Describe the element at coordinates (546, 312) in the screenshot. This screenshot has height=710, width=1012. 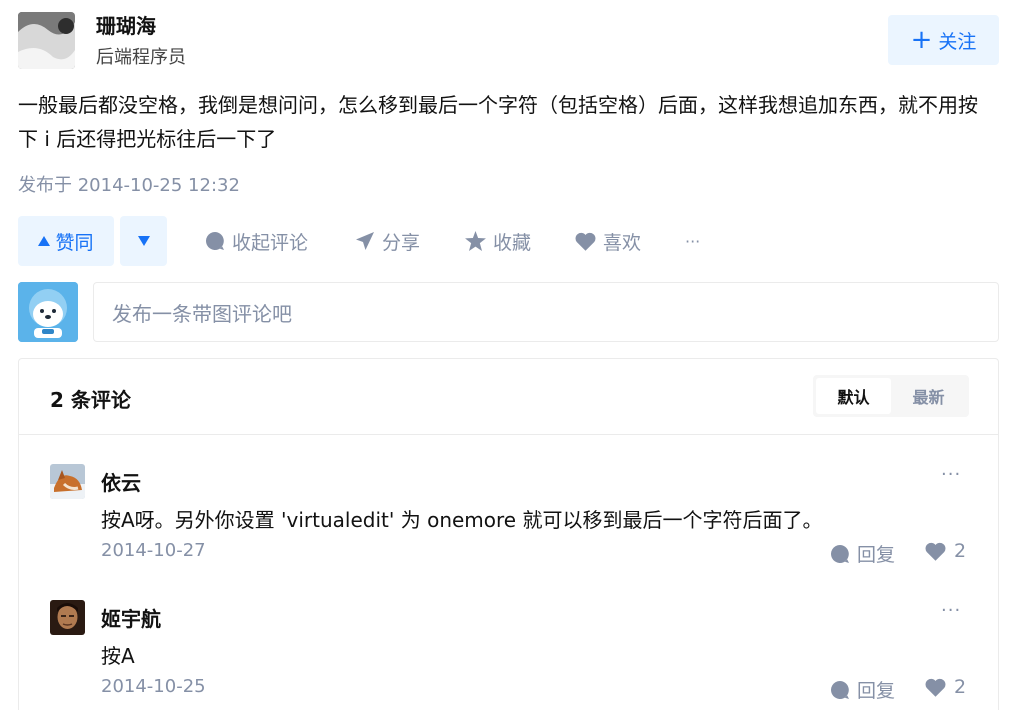
I see `comment-input: 发布一条带图评论吧` at that location.